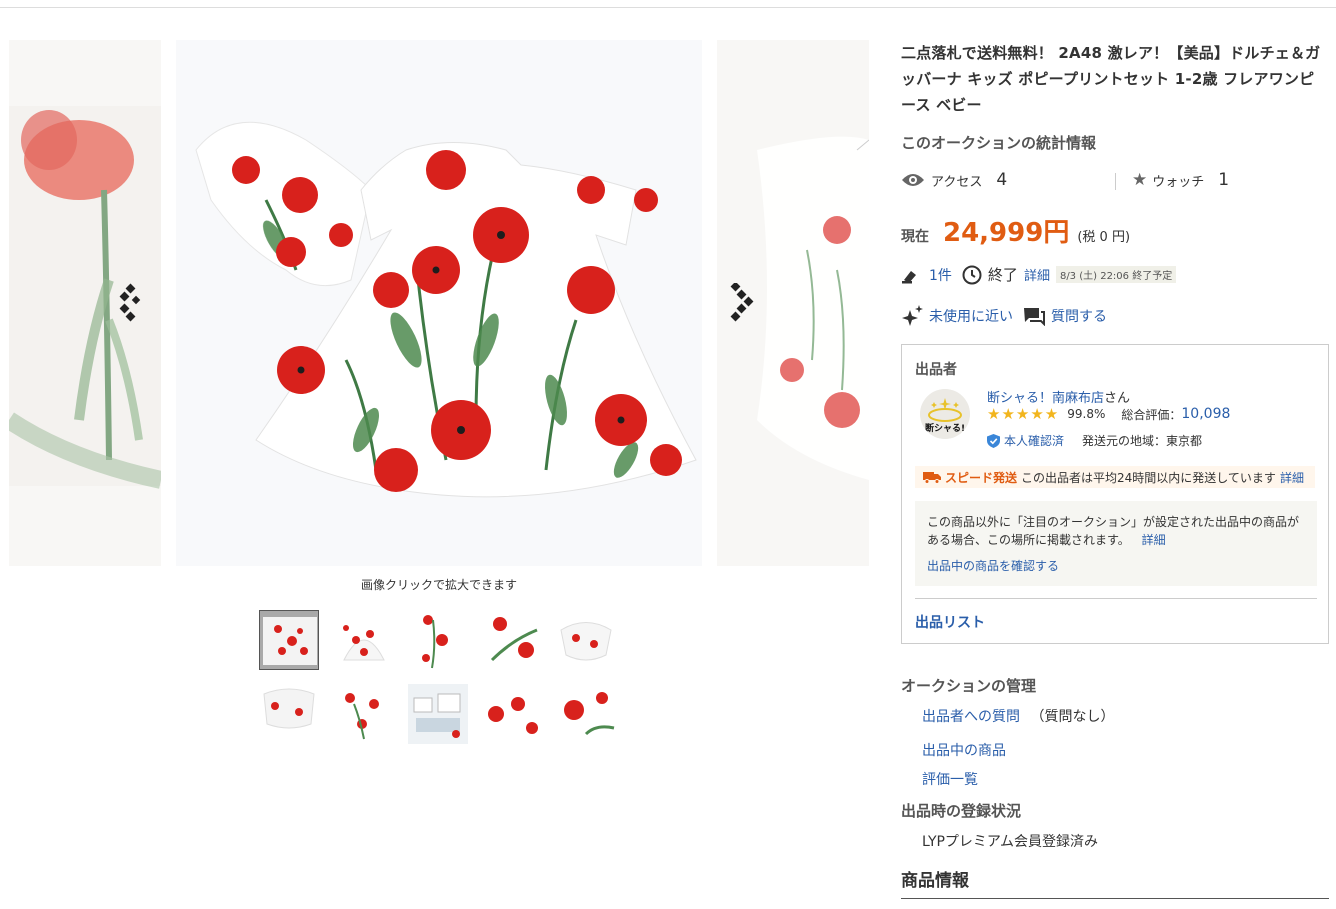  Describe the element at coordinates (932, 478) in the screenshot. I see `truck-icon` at that location.